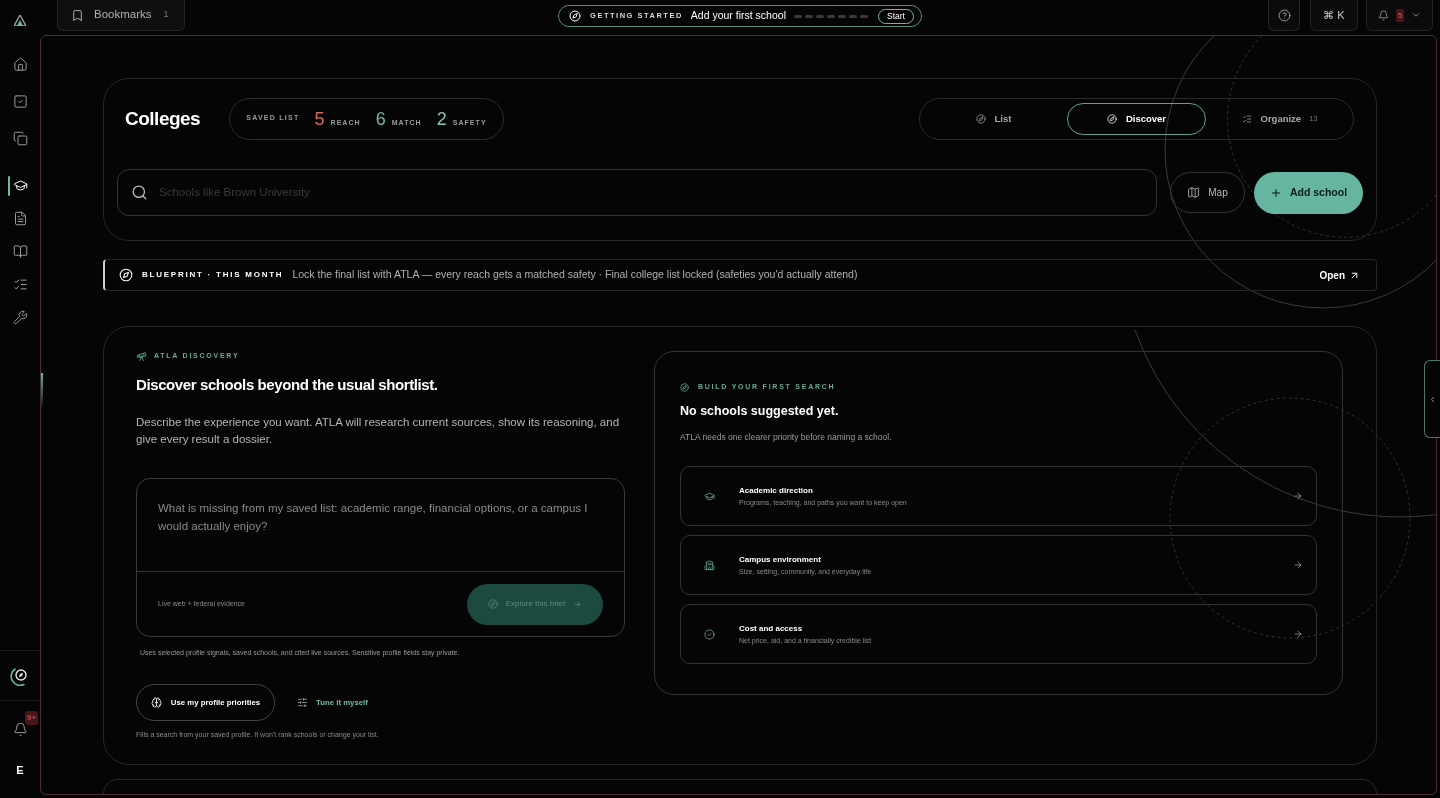 The width and height of the screenshot is (1440, 798). I want to click on bookmark-count: 1, so click(166, 15).